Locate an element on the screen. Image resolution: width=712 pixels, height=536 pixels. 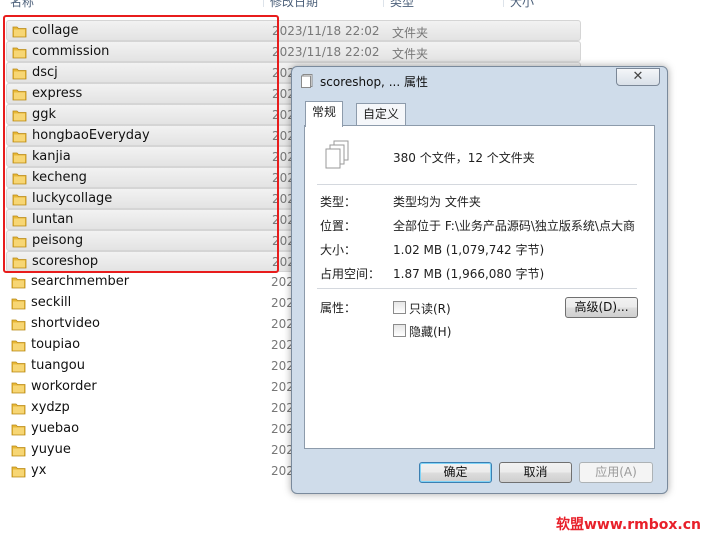
file-name: yx is located at coordinates (39, 470).